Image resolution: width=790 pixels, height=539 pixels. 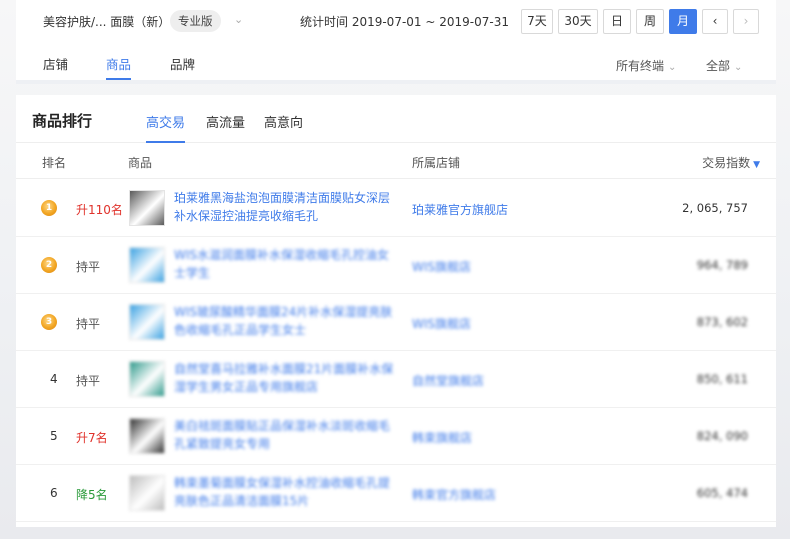 What do you see at coordinates (62, 121) in the screenshot?
I see `panel-title: 商品排行` at bounding box center [62, 121].